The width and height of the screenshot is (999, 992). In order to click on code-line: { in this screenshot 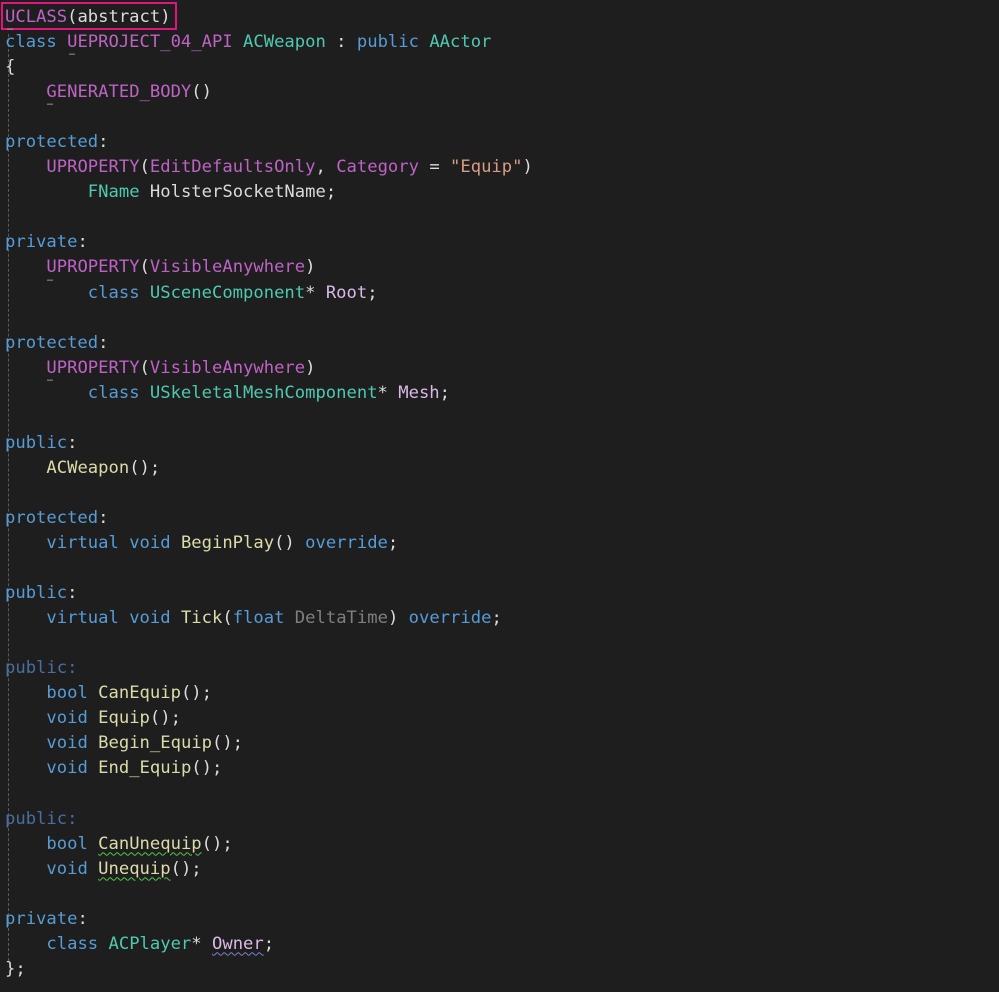, I will do `click(502, 67)`.